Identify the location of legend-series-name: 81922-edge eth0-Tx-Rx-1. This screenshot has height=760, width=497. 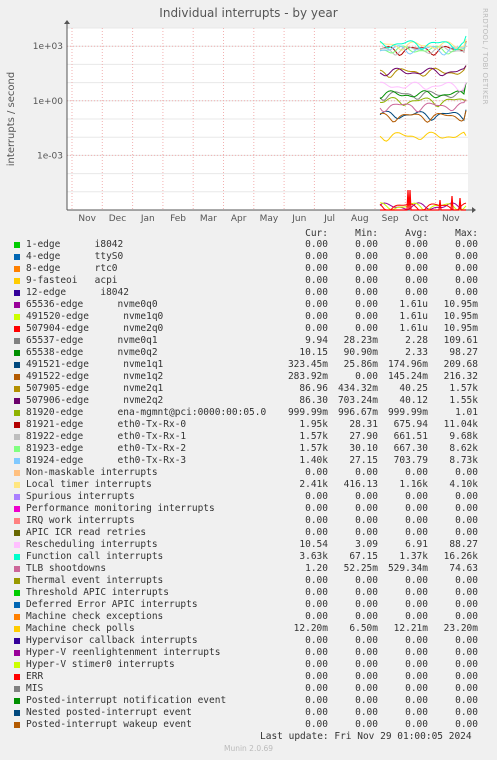
(106, 436).